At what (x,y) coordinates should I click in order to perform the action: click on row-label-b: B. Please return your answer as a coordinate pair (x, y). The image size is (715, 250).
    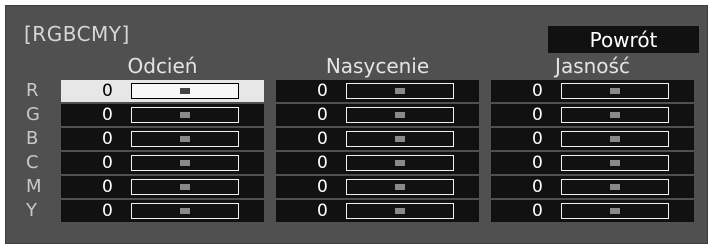
    Looking at the image, I should click on (32, 138).